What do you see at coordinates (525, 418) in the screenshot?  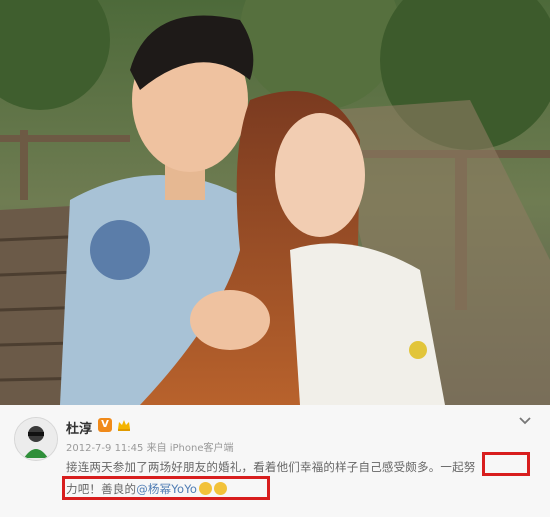 I see `chevron-down-icon` at bounding box center [525, 418].